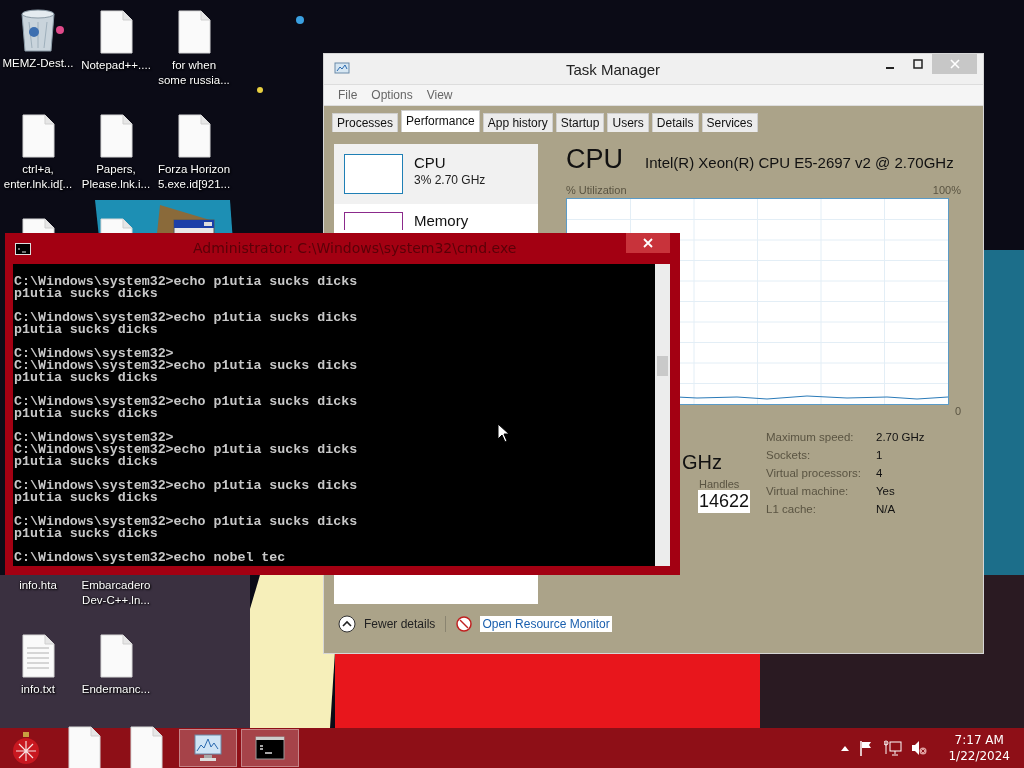 The width and height of the screenshot is (1024, 768). I want to click on monitor-chart-icon, so click(208, 748).